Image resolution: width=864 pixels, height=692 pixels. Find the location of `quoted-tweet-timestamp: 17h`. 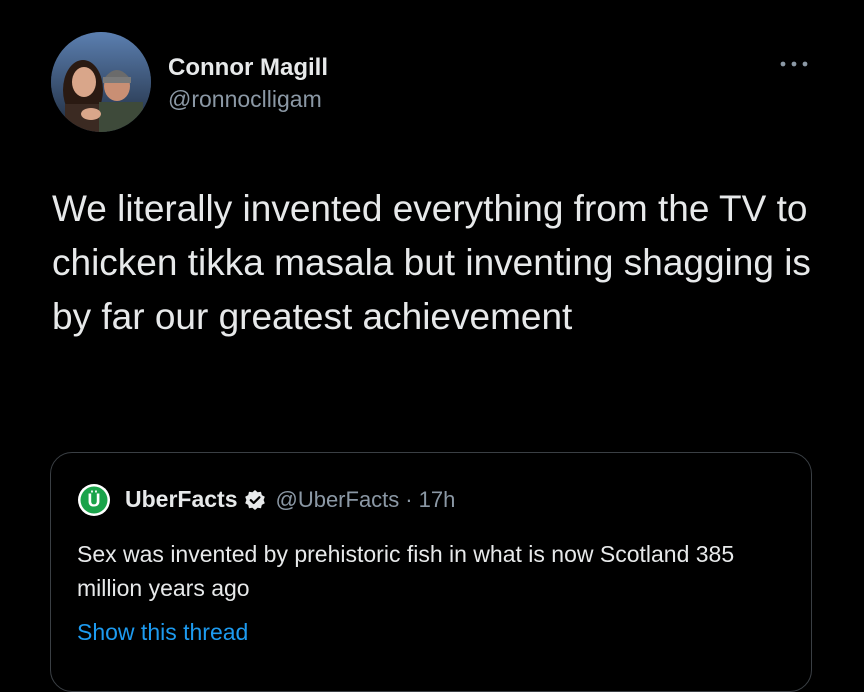

quoted-tweet-timestamp: 17h is located at coordinates (437, 500).